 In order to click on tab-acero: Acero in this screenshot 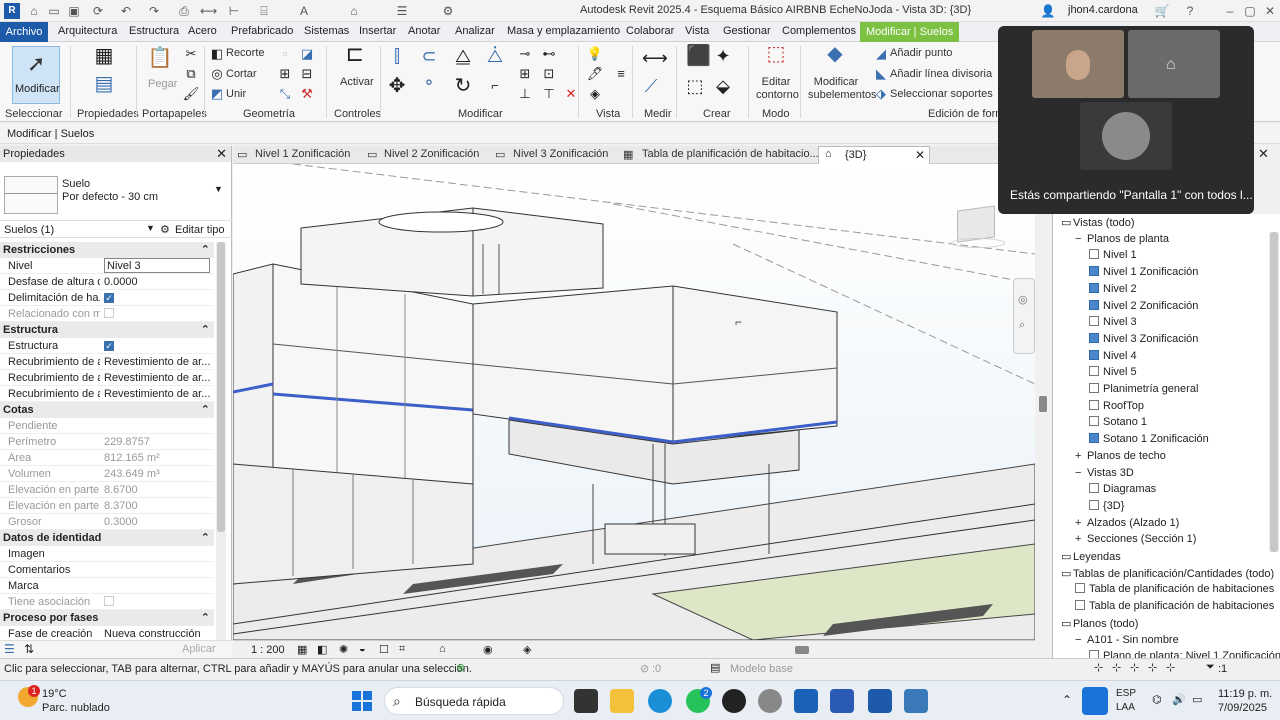, I will do `click(202, 31)`.